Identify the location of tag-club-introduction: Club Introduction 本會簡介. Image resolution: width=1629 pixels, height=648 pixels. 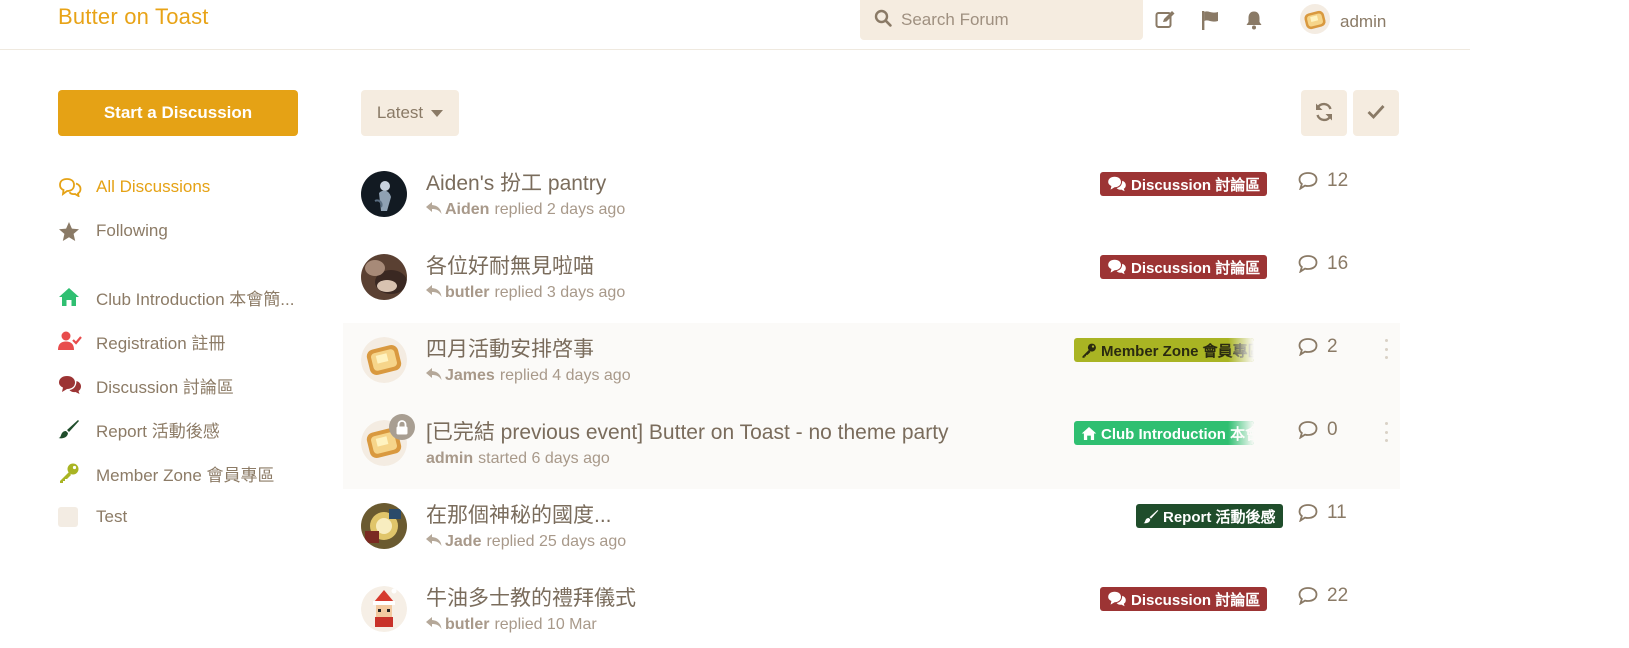
(1164, 433).